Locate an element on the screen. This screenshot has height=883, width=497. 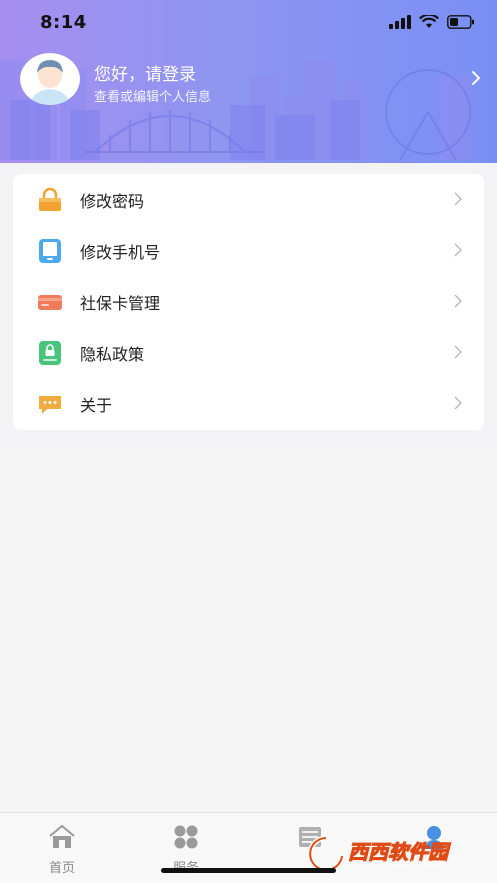
menu-item-change-password: 修改密码 is located at coordinates (248, 199).